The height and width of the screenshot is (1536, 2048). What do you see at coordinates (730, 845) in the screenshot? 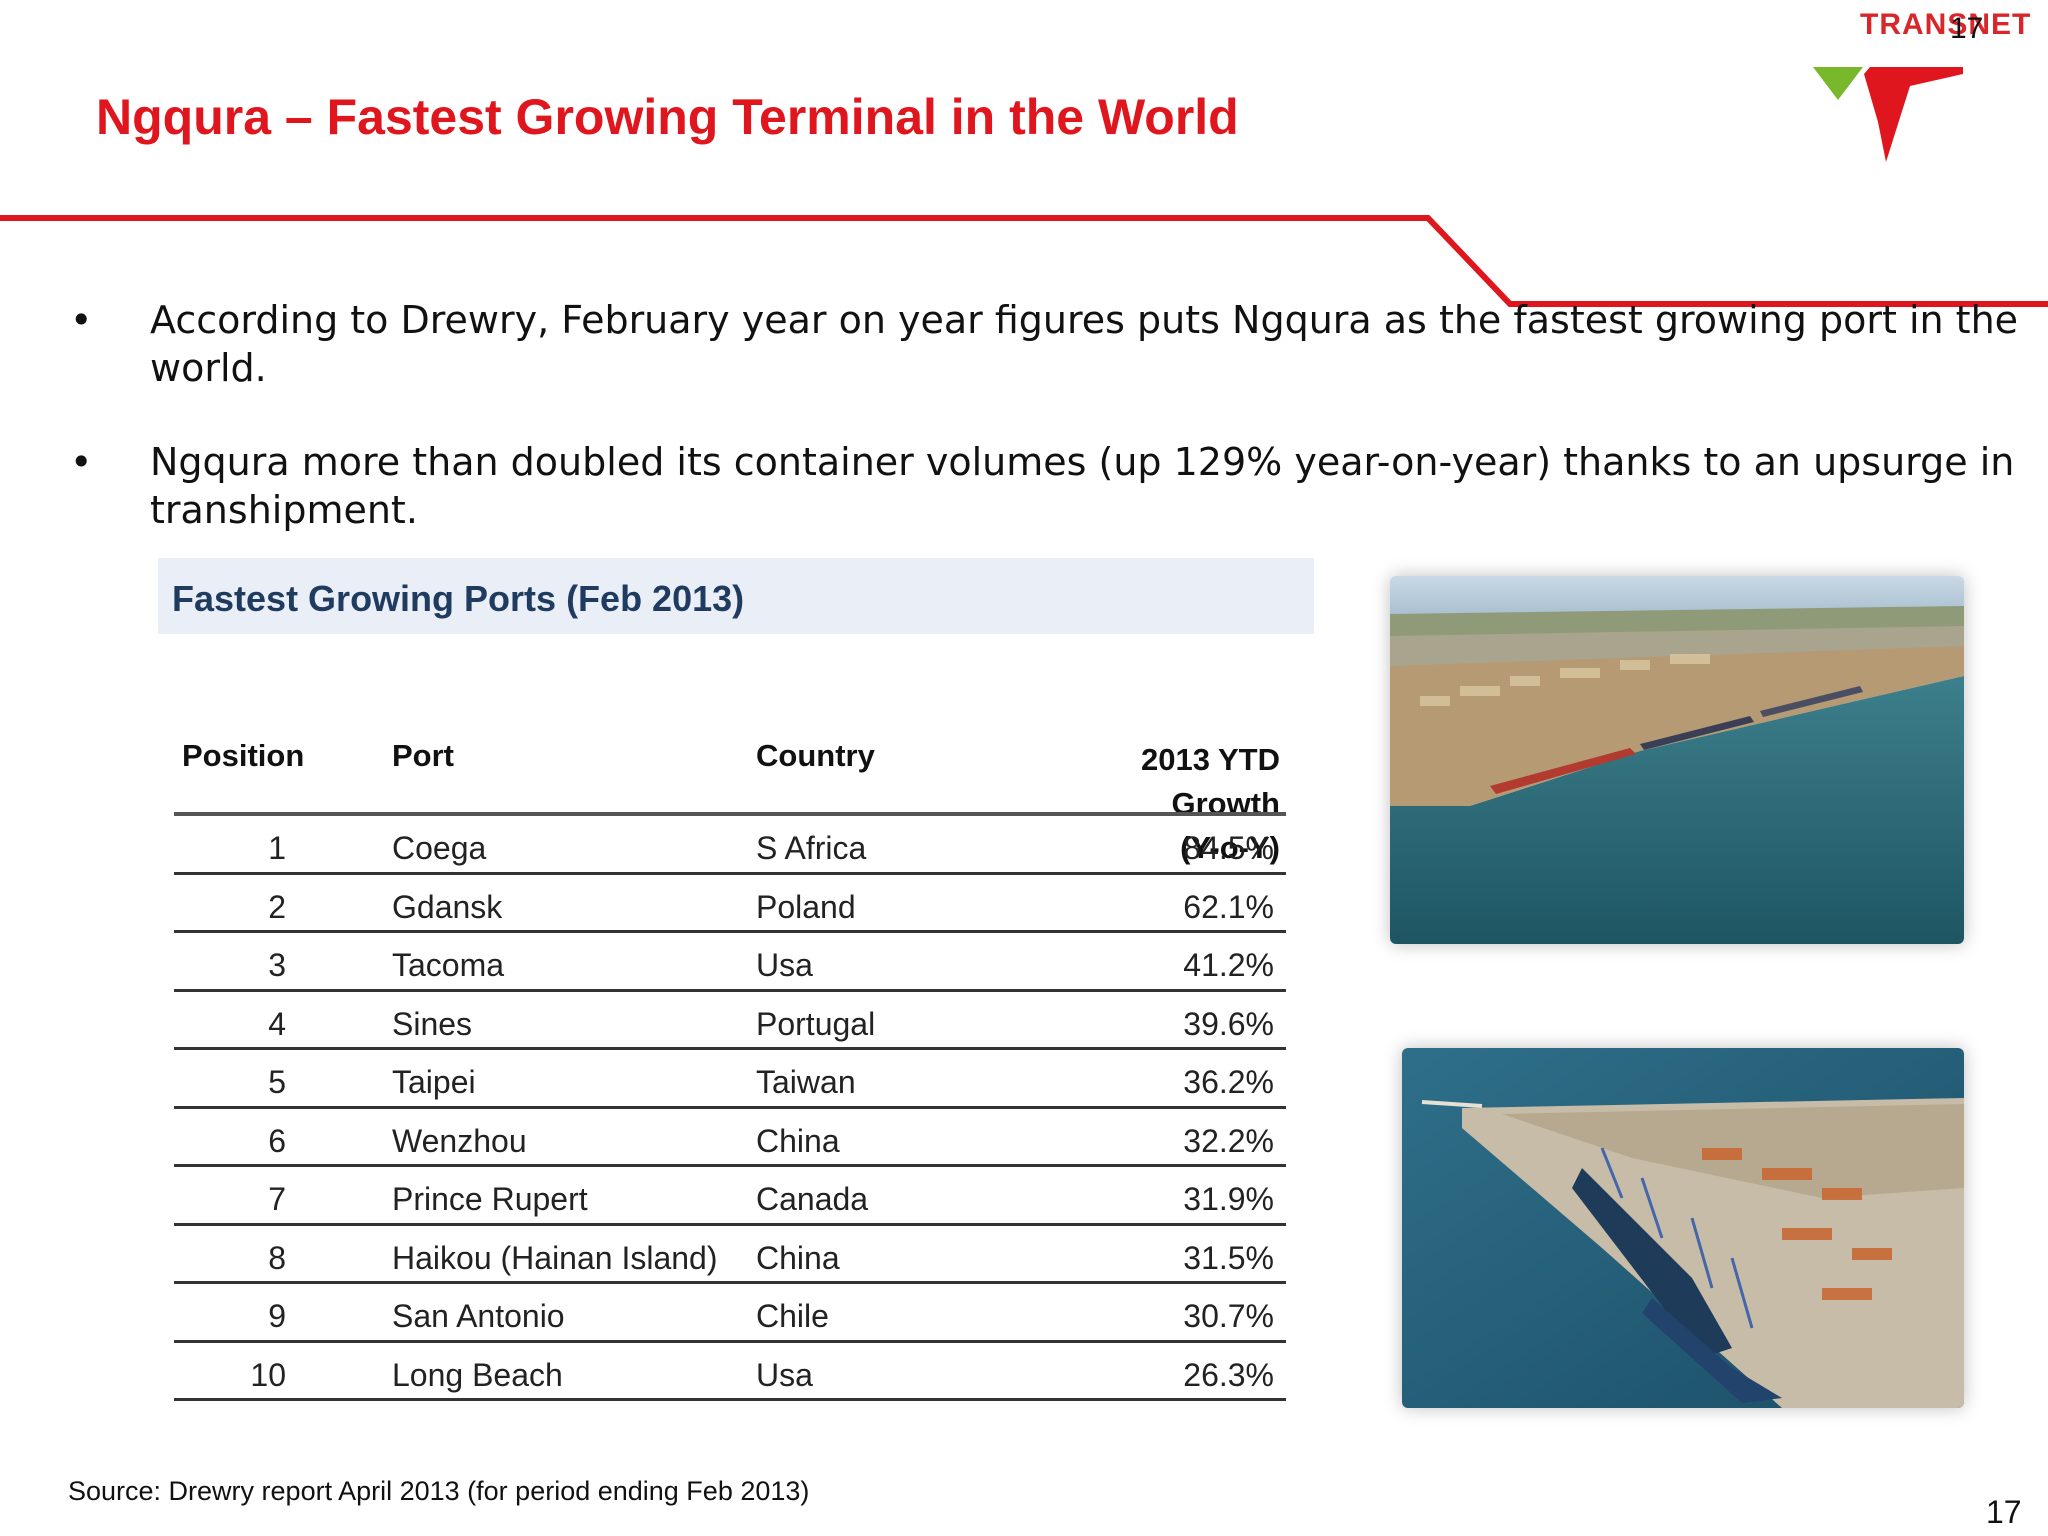
I see `table-row: 1 Coega S Africa 84.5%` at bounding box center [730, 845].